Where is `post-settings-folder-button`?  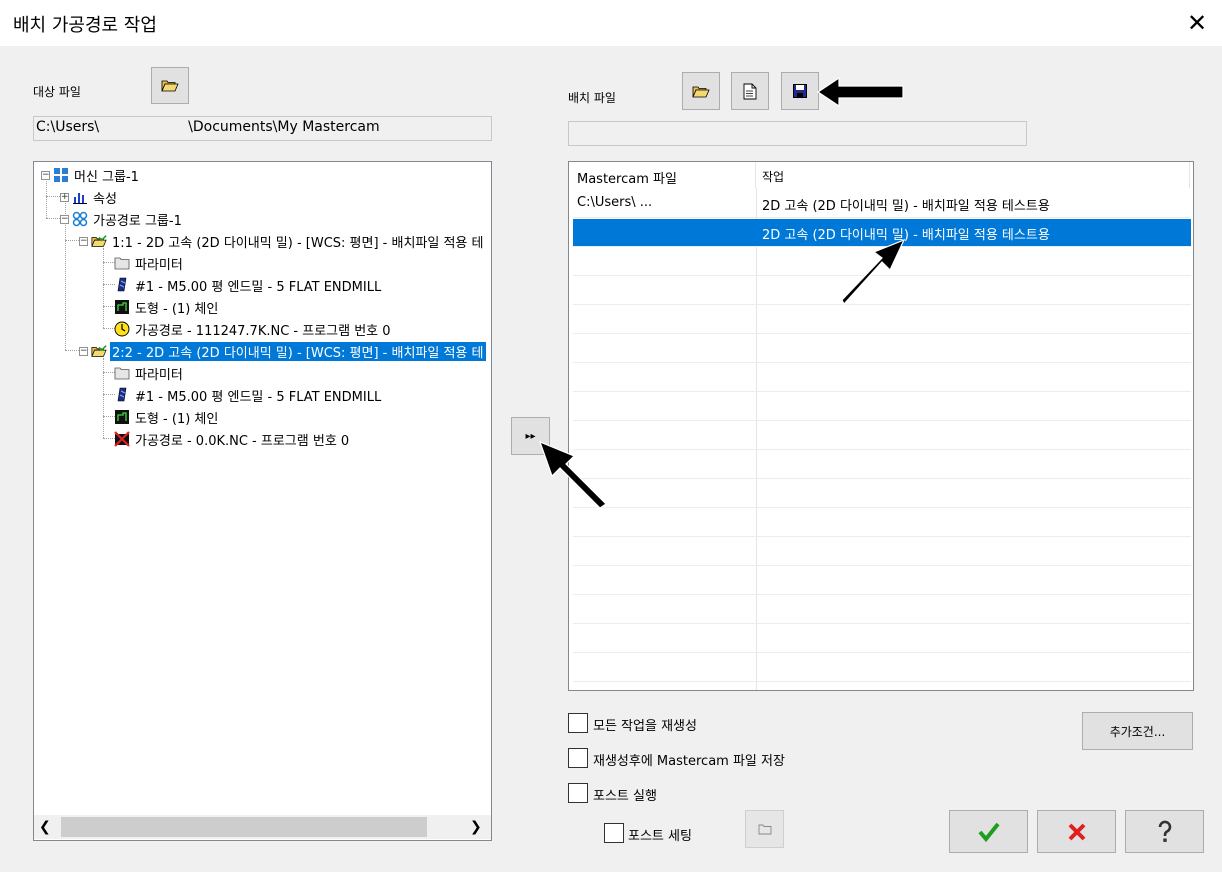
post-settings-folder-button is located at coordinates (764, 829).